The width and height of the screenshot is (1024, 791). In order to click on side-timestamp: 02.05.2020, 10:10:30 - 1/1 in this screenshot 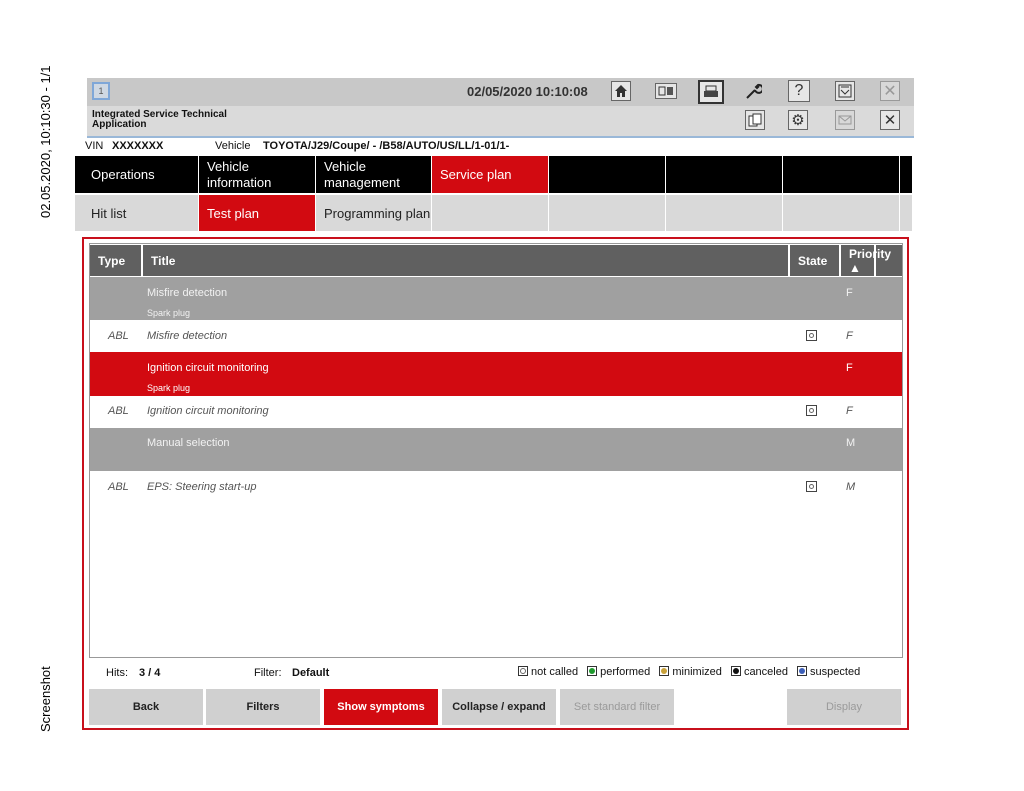, I will do `click(45, 141)`.